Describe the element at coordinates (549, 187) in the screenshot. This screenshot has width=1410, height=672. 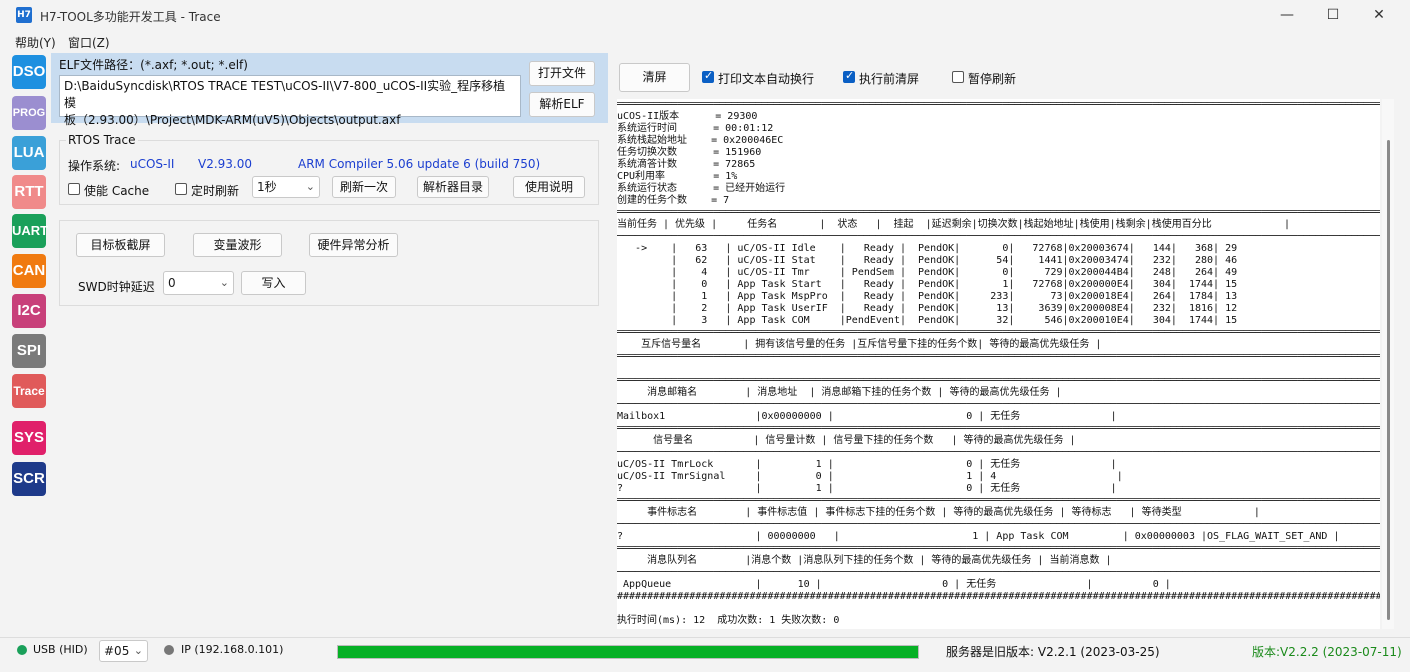
I see `help-button: 使用说明` at that location.